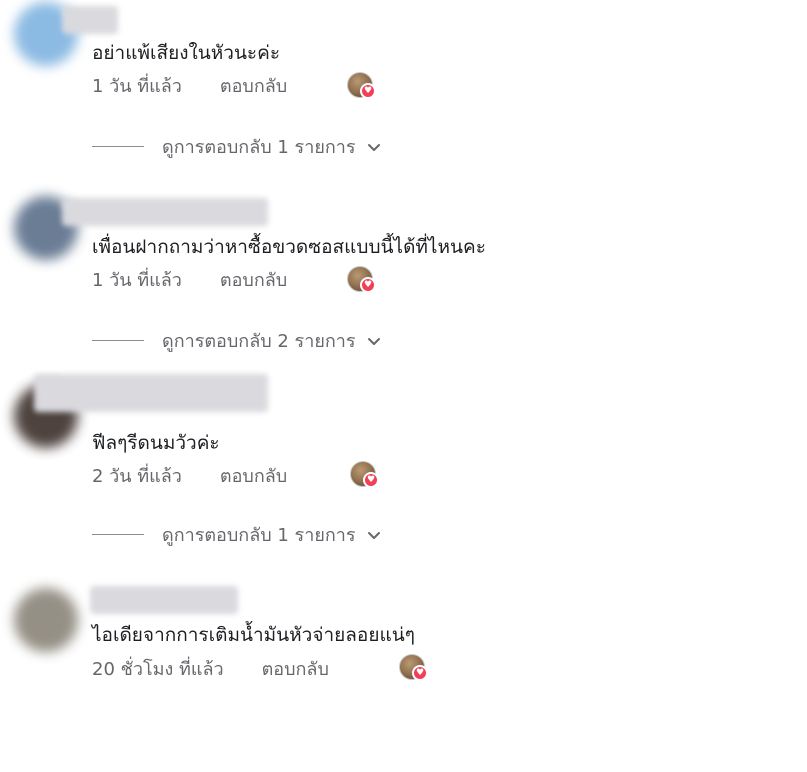  Describe the element at coordinates (137, 475) in the screenshot. I see `comment-time: 2 วัน ที่แล้ว` at that location.